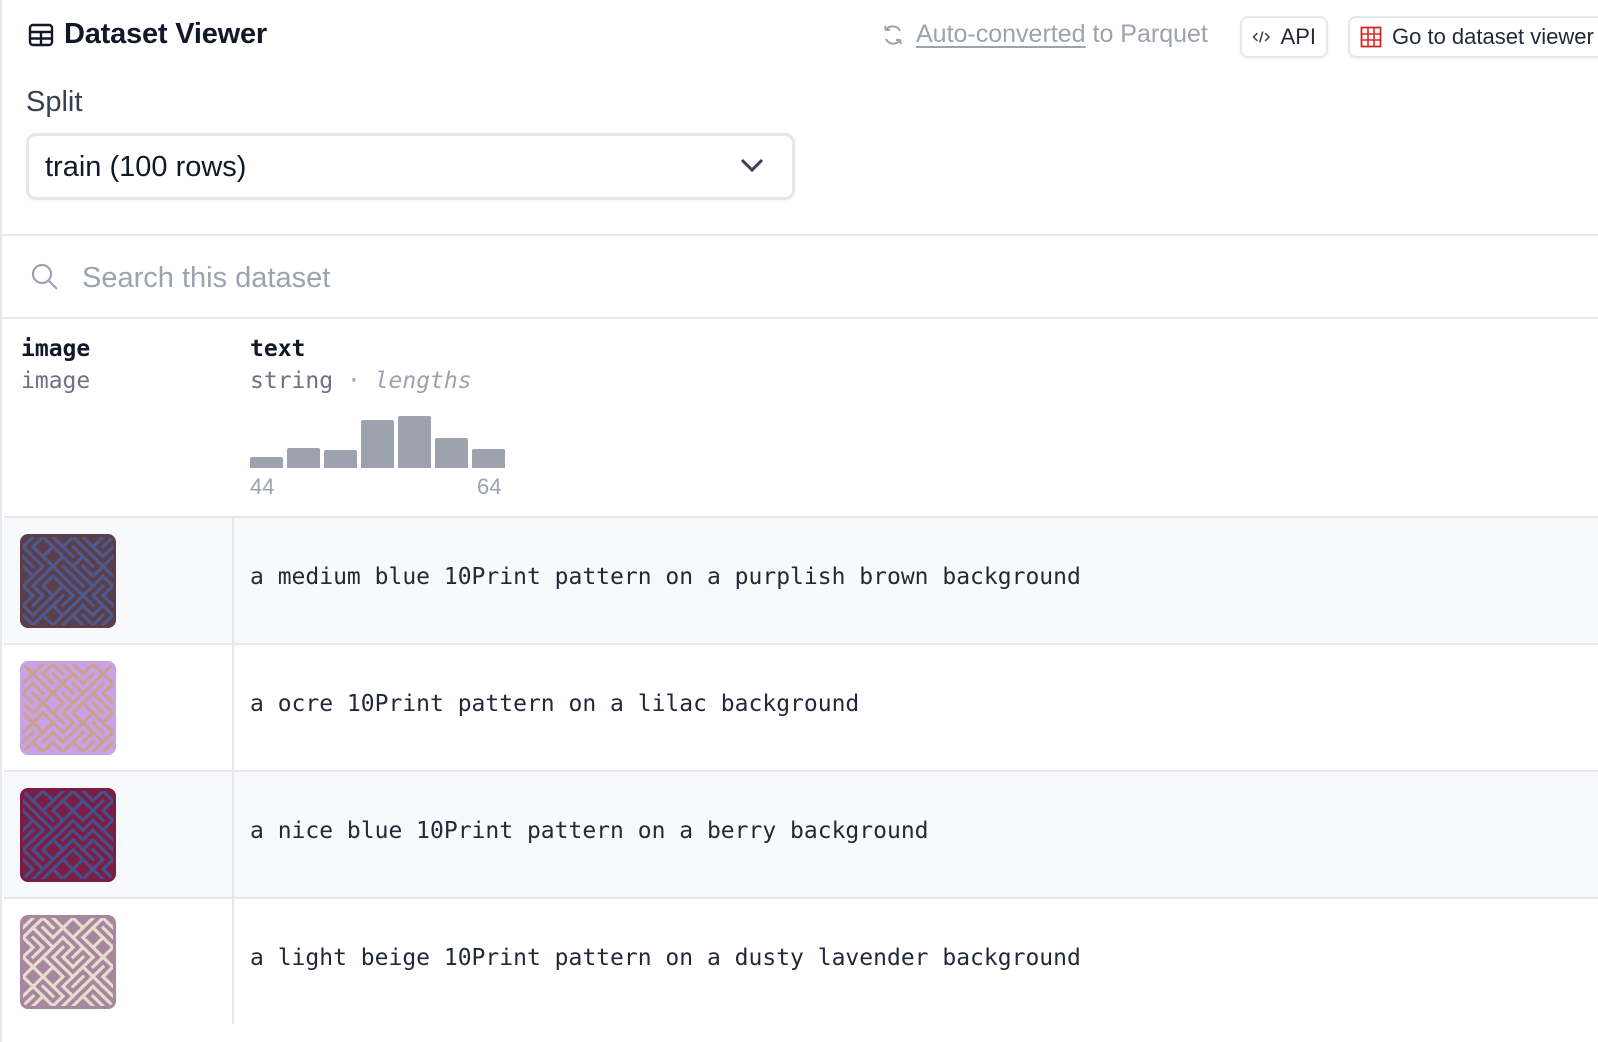 The image size is (1598, 1042). I want to click on search-icon, so click(44, 276).